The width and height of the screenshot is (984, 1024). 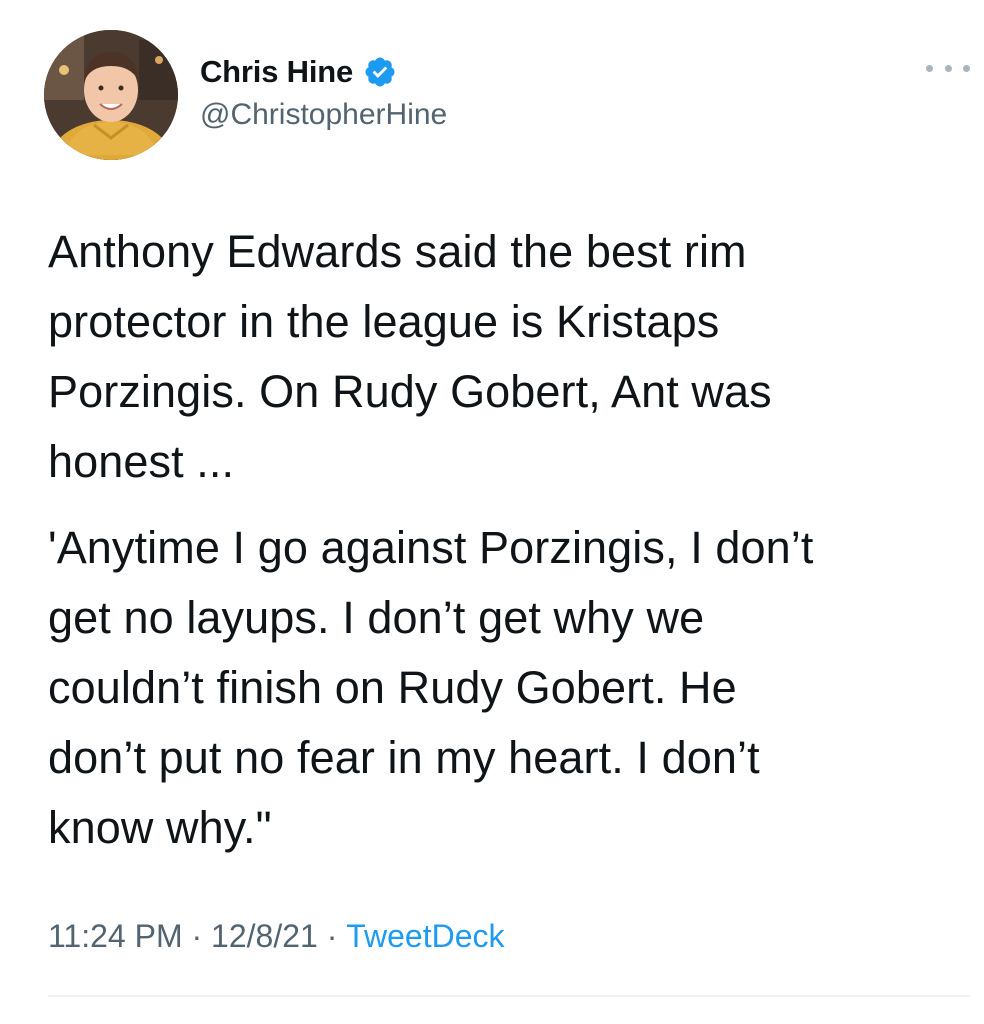 What do you see at coordinates (425, 936) in the screenshot?
I see `tweet-source-link: TweetDeck` at bounding box center [425, 936].